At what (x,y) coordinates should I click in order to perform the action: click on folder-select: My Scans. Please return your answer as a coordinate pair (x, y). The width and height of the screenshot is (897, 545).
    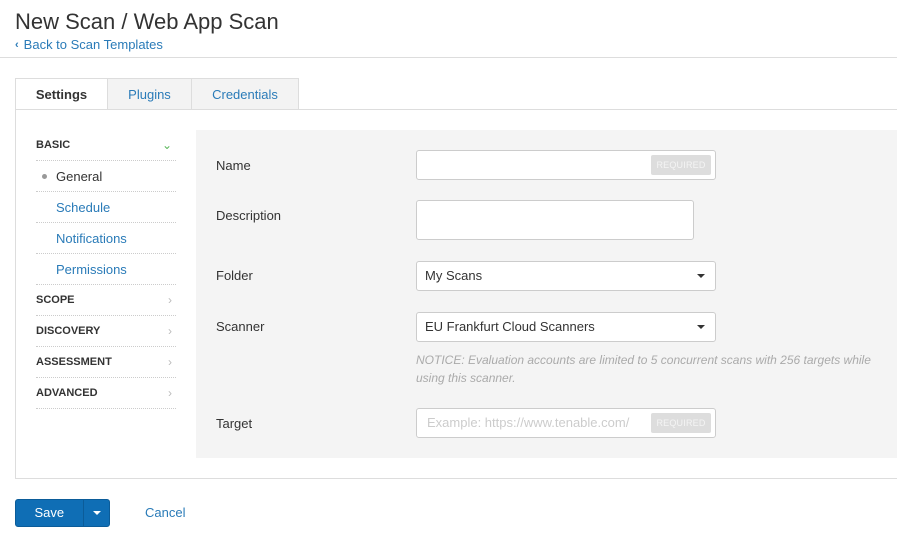
    Looking at the image, I should click on (566, 276).